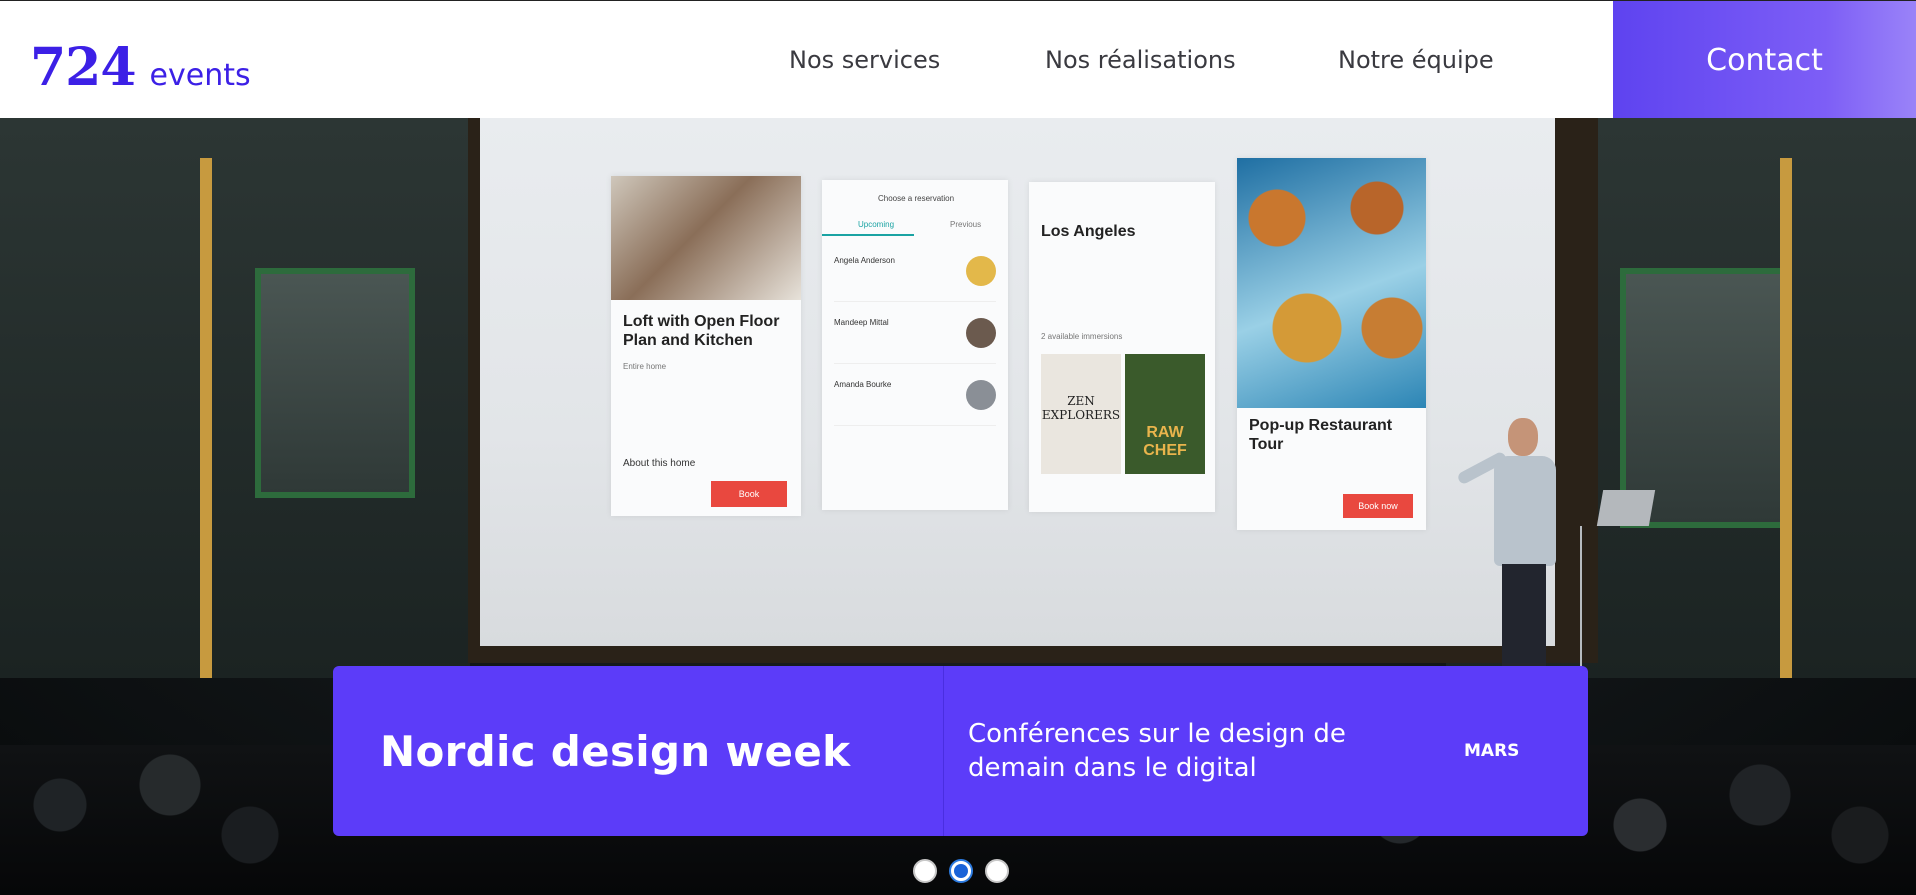  Describe the element at coordinates (1492, 751) in the screenshot. I see `event-month: MARS` at that location.